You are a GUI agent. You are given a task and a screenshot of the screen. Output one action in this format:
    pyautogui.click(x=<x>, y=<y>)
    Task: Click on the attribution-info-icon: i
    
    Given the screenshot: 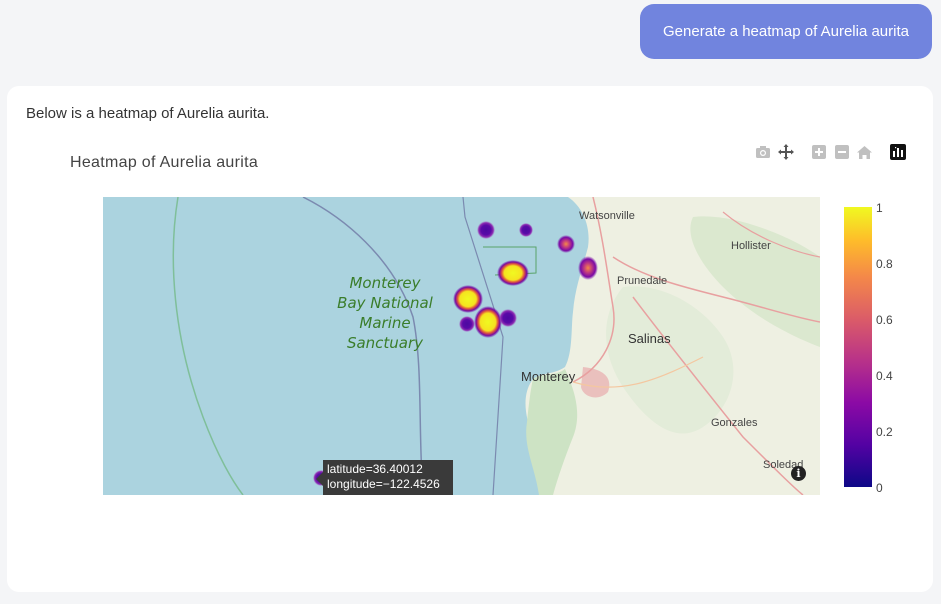 What is the action you would take?
    pyautogui.click(x=798, y=473)
    